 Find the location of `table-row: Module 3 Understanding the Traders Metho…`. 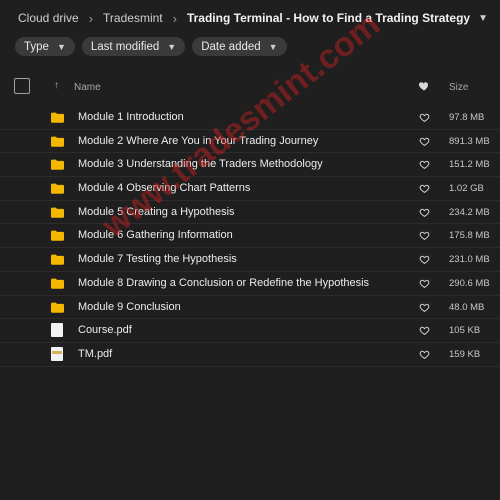

table-row: Module 3 Understanding the Traders Metho… is located at coordinates (250, 165).